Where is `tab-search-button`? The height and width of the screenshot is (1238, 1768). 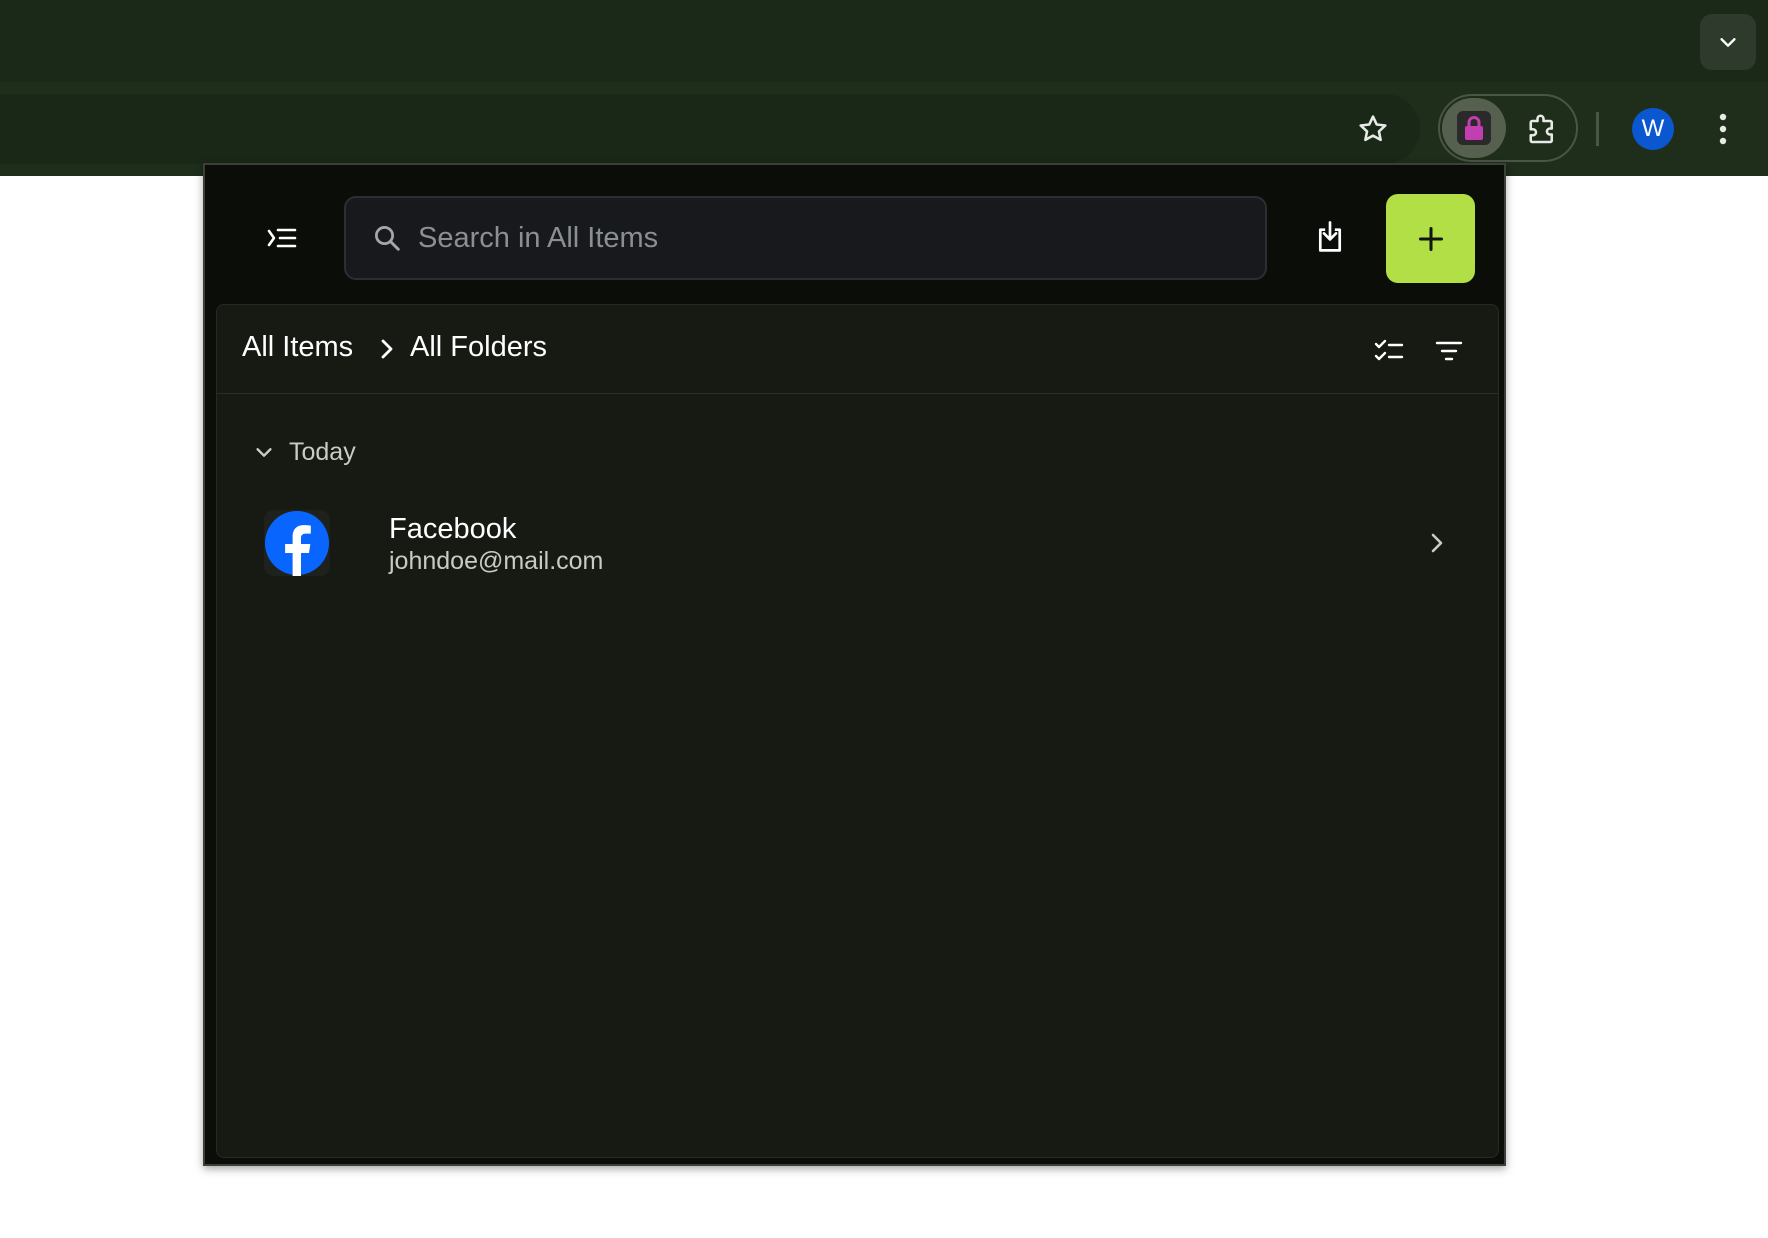
tab-search-button is located at coordinates (1728, 42).